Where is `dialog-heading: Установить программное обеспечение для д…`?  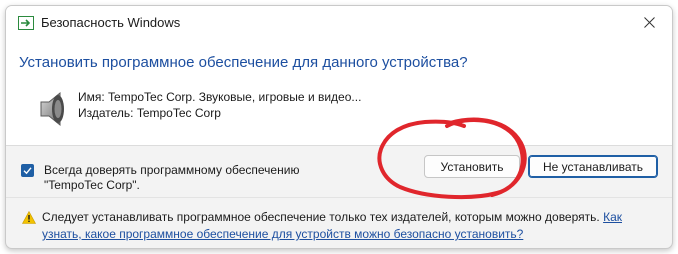
dialog-heading: Установить программное обеспечение для д… is located at coordinates (243, 62).